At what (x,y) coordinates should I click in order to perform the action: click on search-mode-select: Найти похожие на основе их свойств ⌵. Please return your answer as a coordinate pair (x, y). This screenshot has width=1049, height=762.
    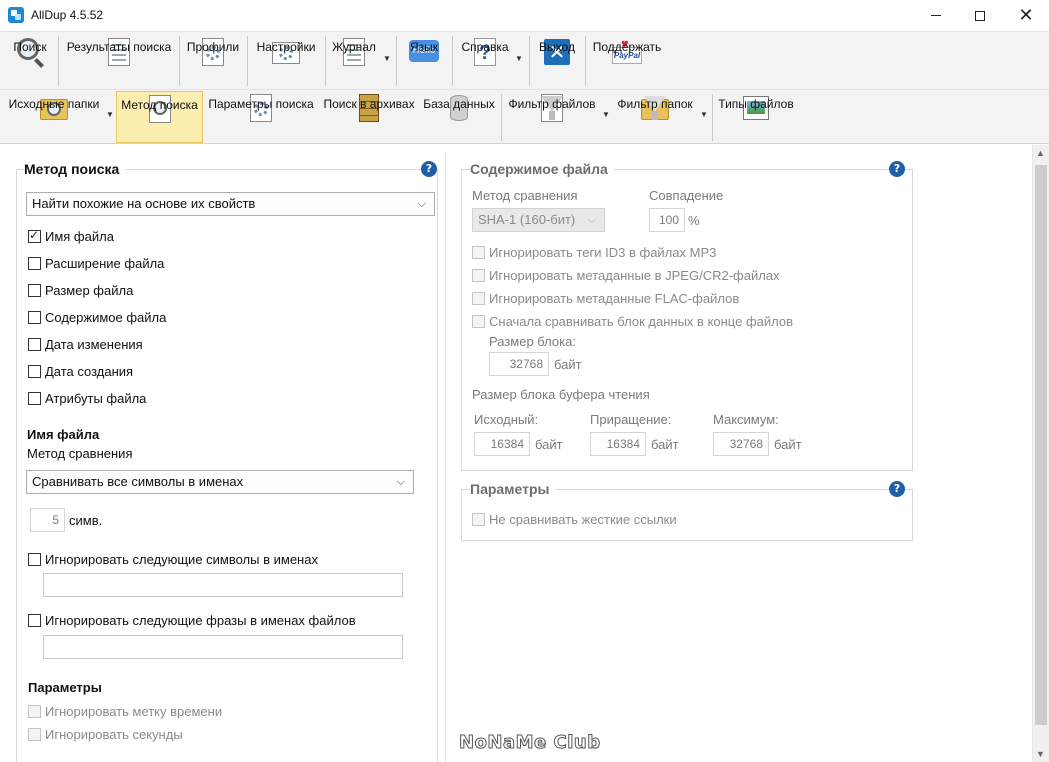
    Looking at the image, I should click on (230, 204).